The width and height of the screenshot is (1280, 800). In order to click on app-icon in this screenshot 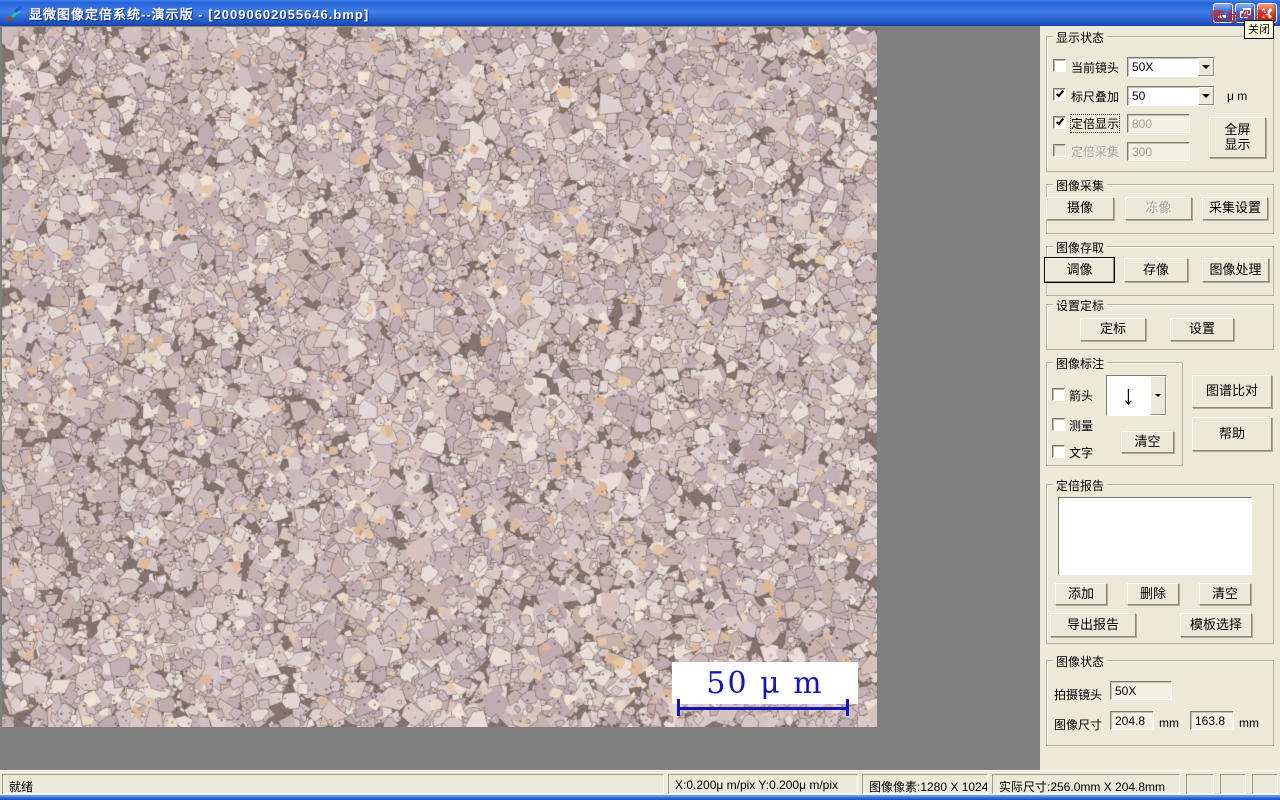, I will do `click(15, 13)`.